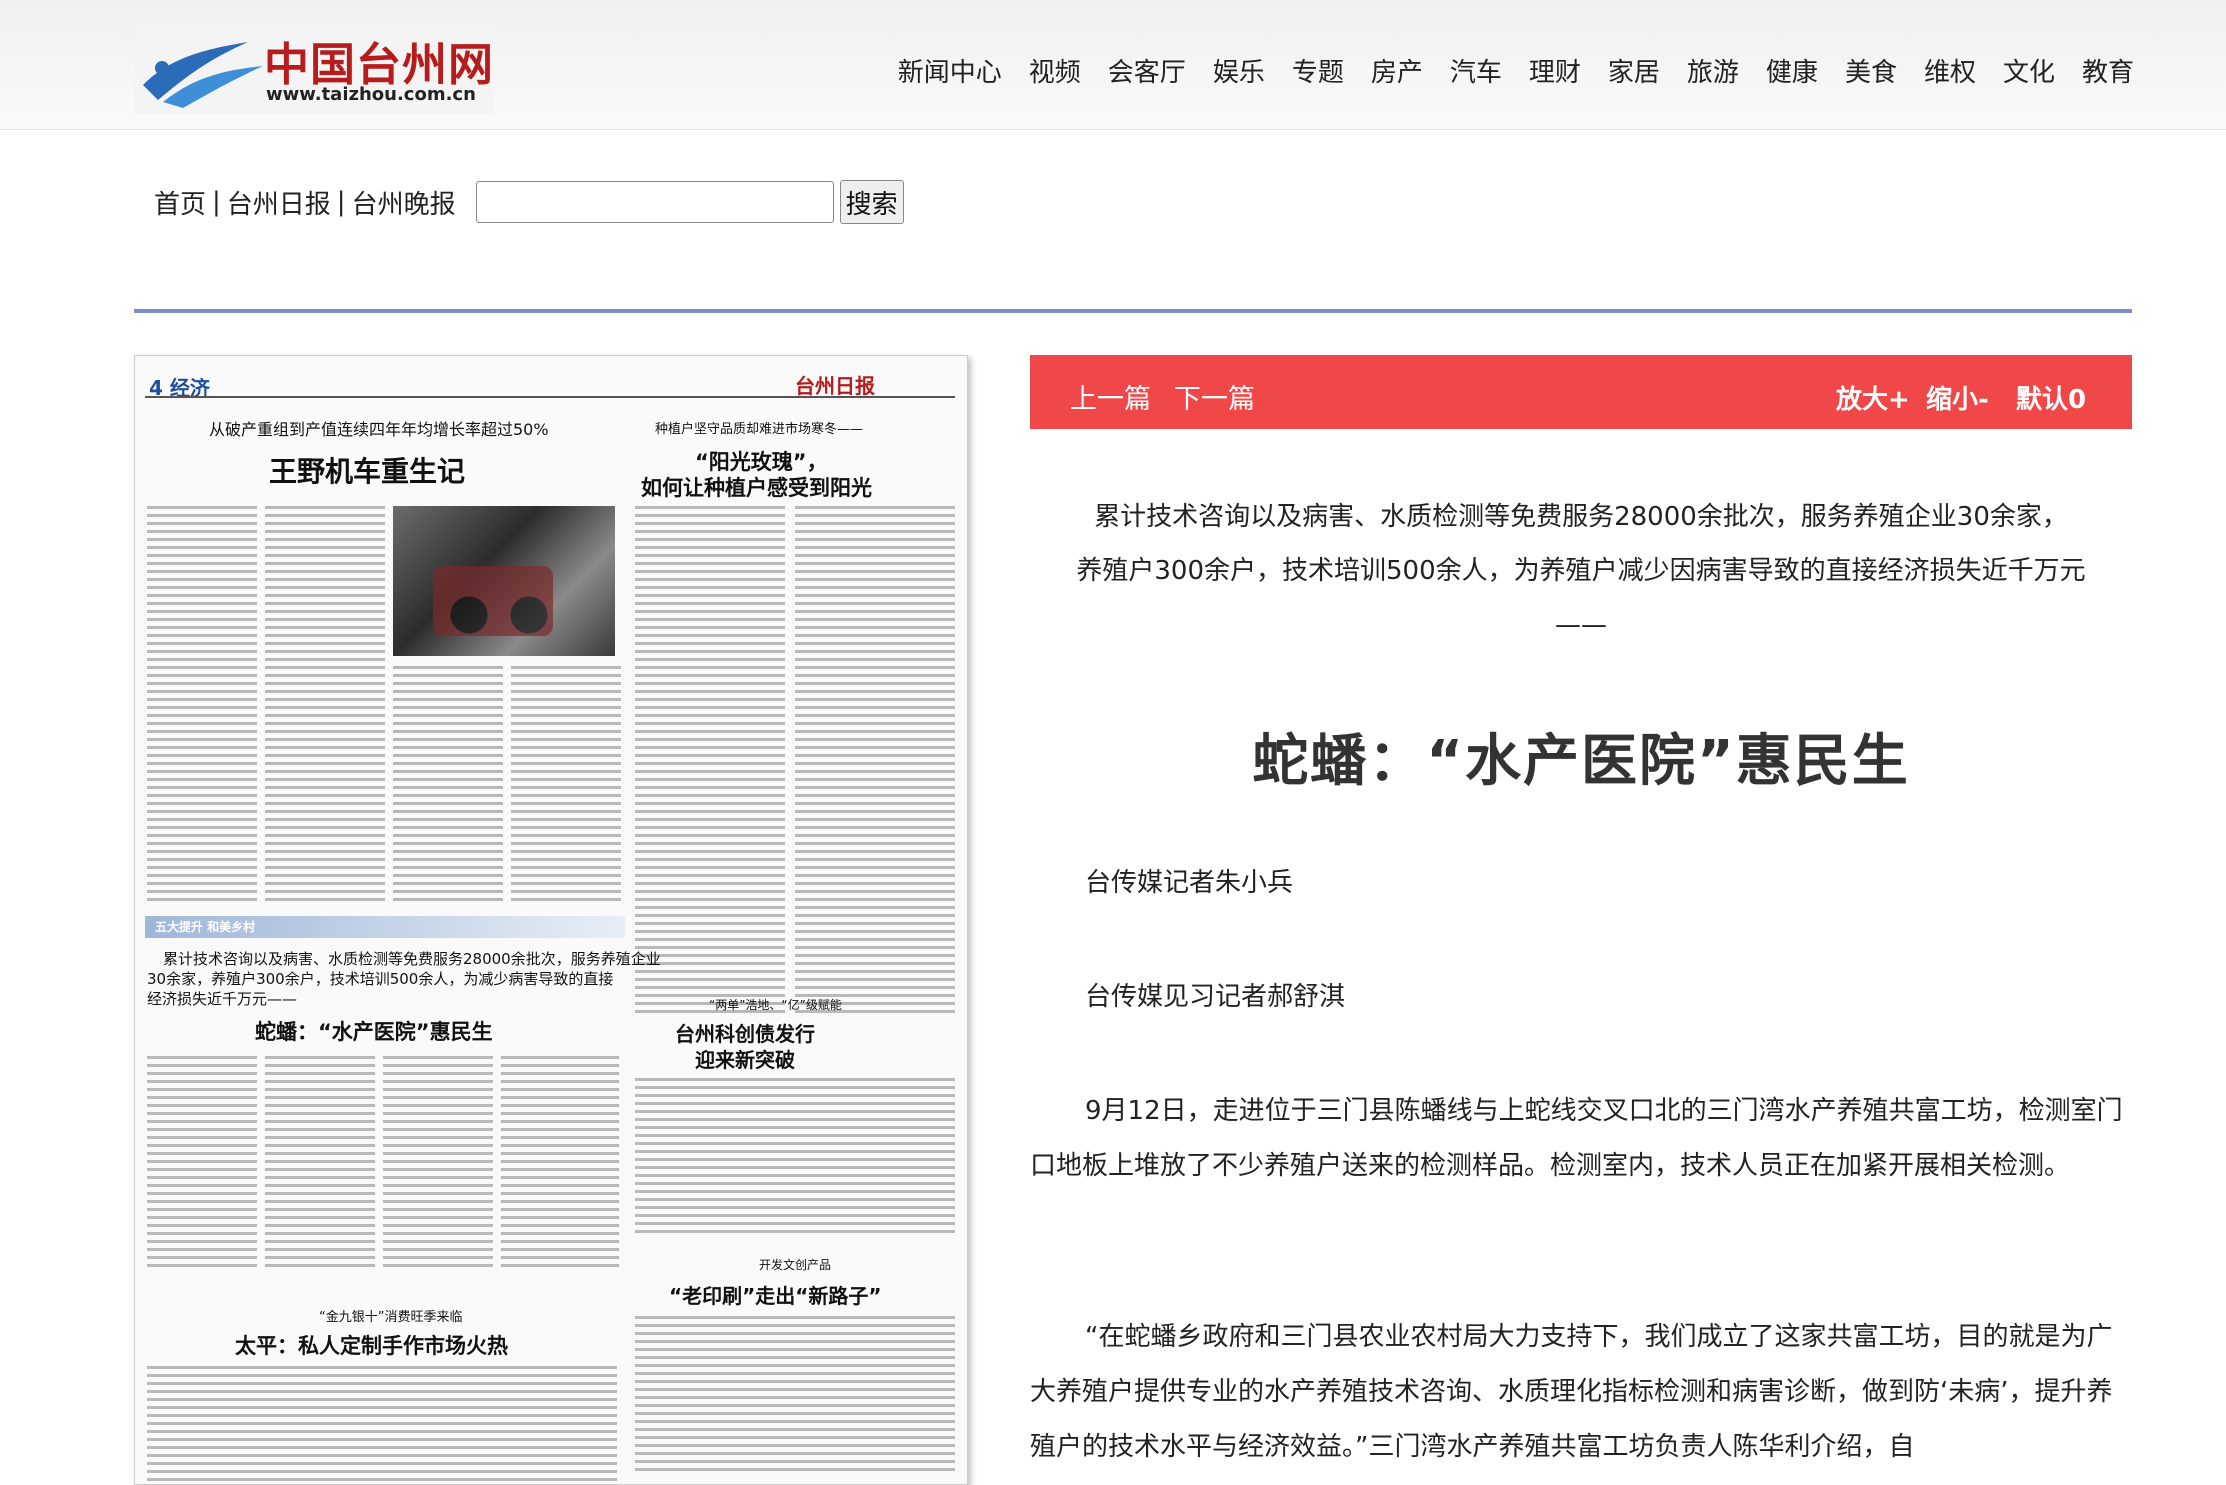 The width and height of the screenshot is (2226, 1485). I want to click on logo-swoosh-icon, so click(203, 75).